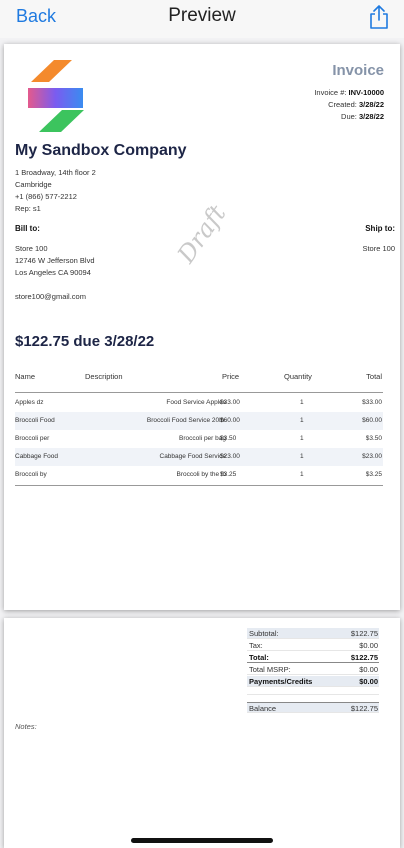  Describe the element at coordinates (104, 376) in the screenshot. I see `col-description-header: Description` at that location.